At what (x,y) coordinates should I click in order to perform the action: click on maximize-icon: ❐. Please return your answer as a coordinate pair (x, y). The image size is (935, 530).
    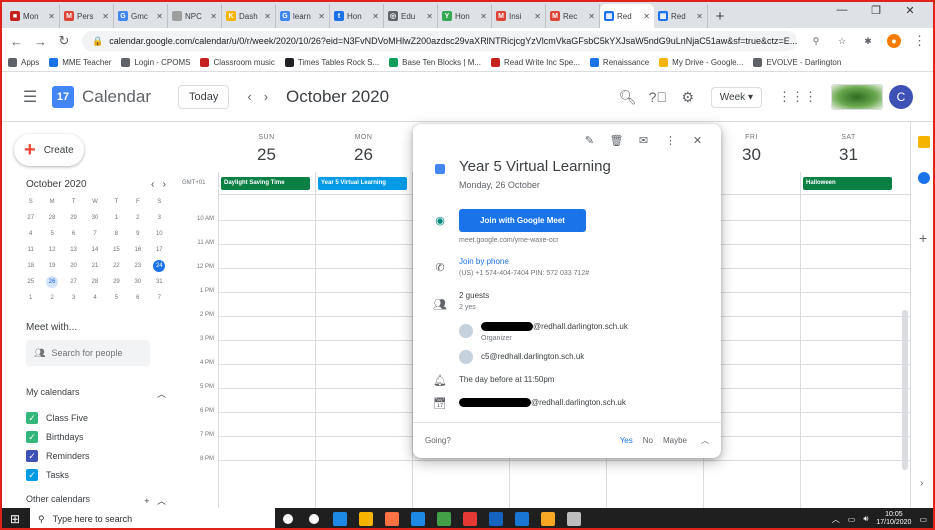
    Looking at the image, I should click on (876, 10).